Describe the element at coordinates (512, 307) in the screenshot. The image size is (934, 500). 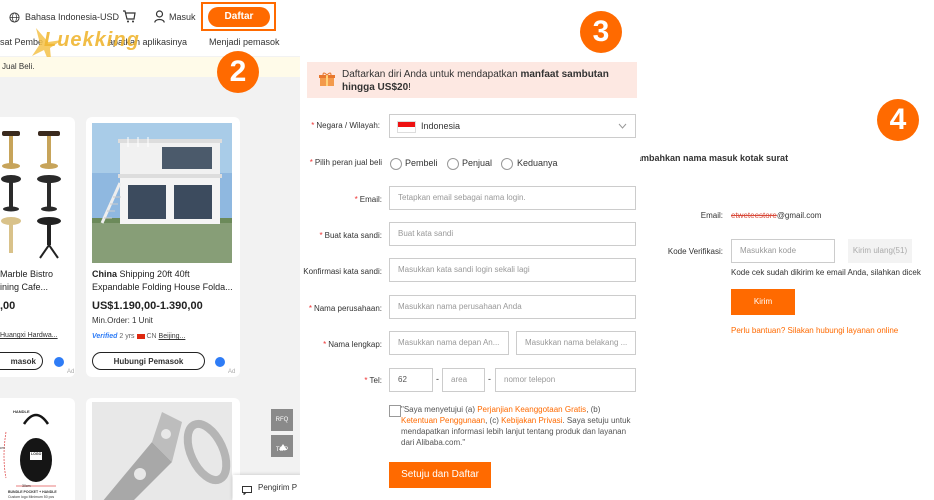
I see `company-field: Masukkan nama perusahaan Anda` at that location.